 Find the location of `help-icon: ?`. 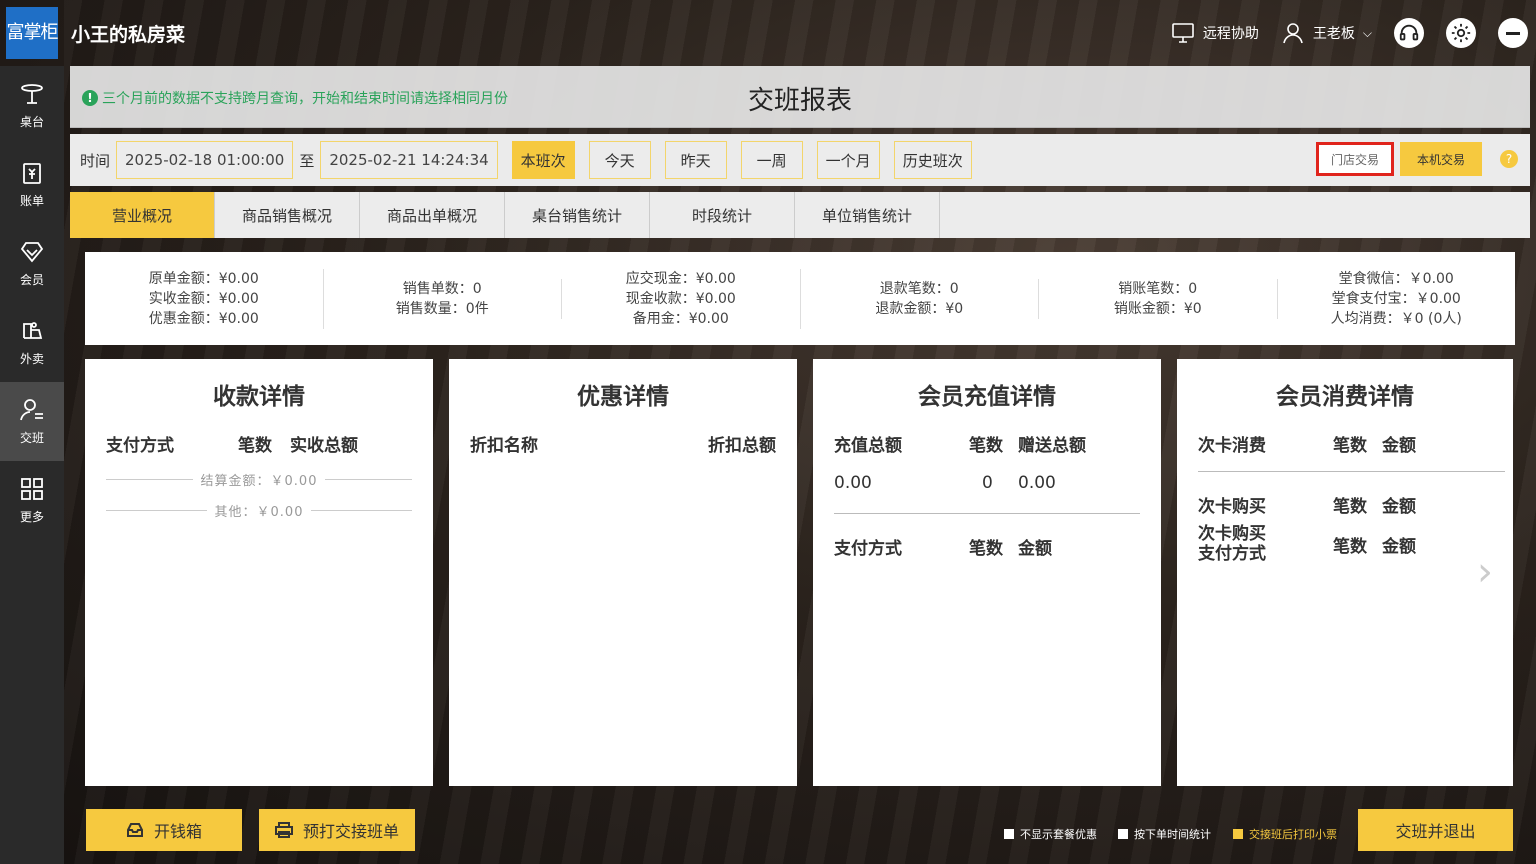

help-icon: ? is located at coordinates (1509, 159).